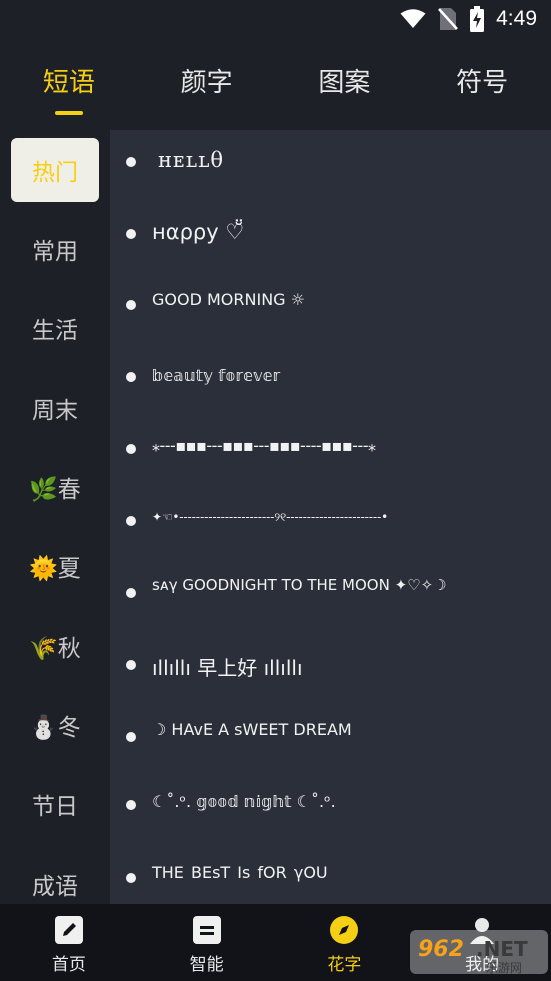  I want to click on tab-label: 符号, so click(482, 83).